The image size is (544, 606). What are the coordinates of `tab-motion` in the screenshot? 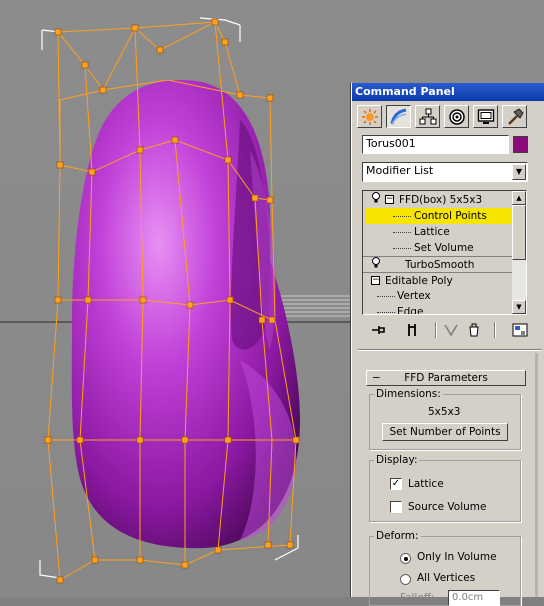 It's located at (456, 116).